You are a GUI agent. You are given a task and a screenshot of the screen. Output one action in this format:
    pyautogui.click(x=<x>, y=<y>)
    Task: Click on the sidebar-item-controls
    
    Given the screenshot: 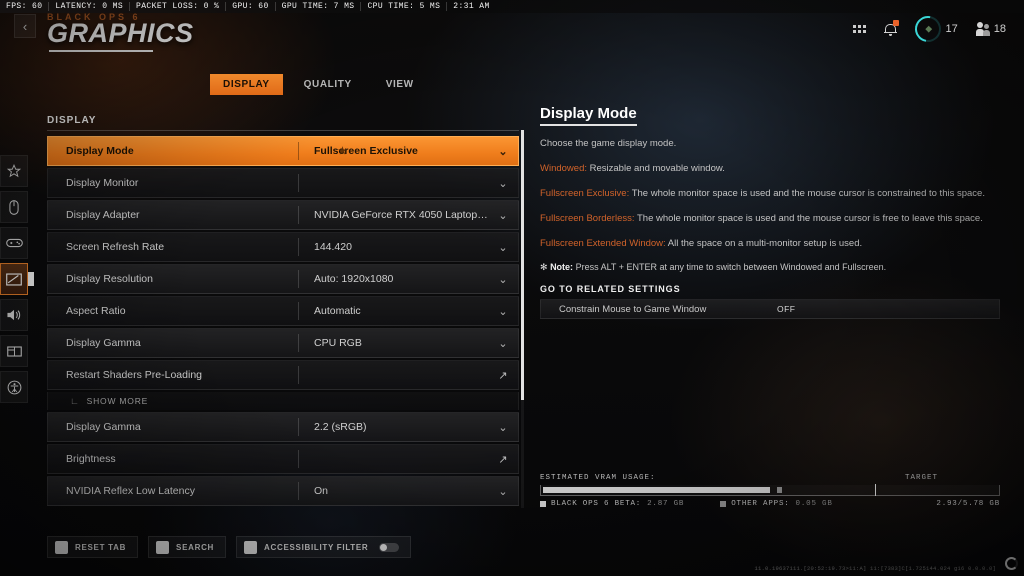 What is the action you would take?
    pyautogui.click(x=14, y=207)
    